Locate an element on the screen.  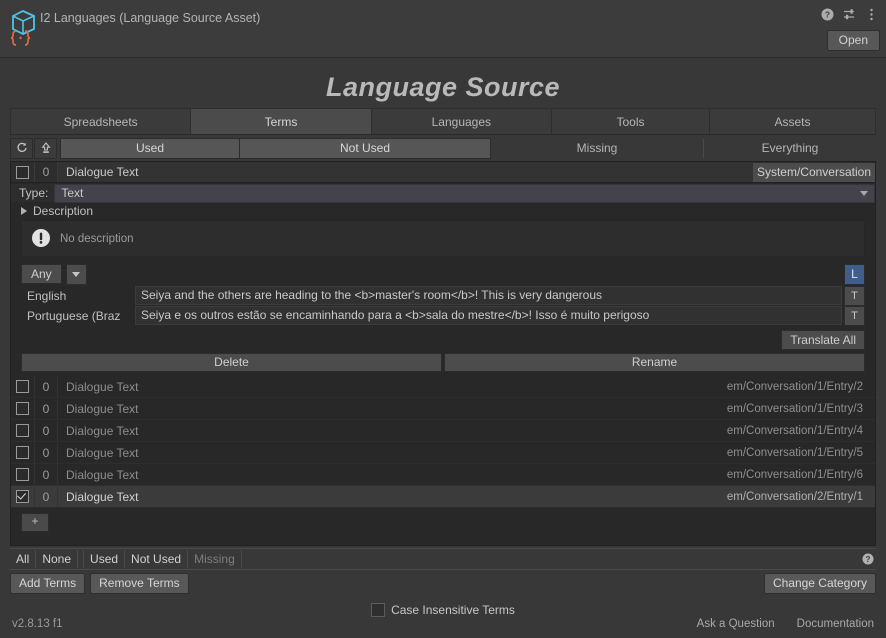
selected-term-checkbox-cell is located at coordinates (23, 172).